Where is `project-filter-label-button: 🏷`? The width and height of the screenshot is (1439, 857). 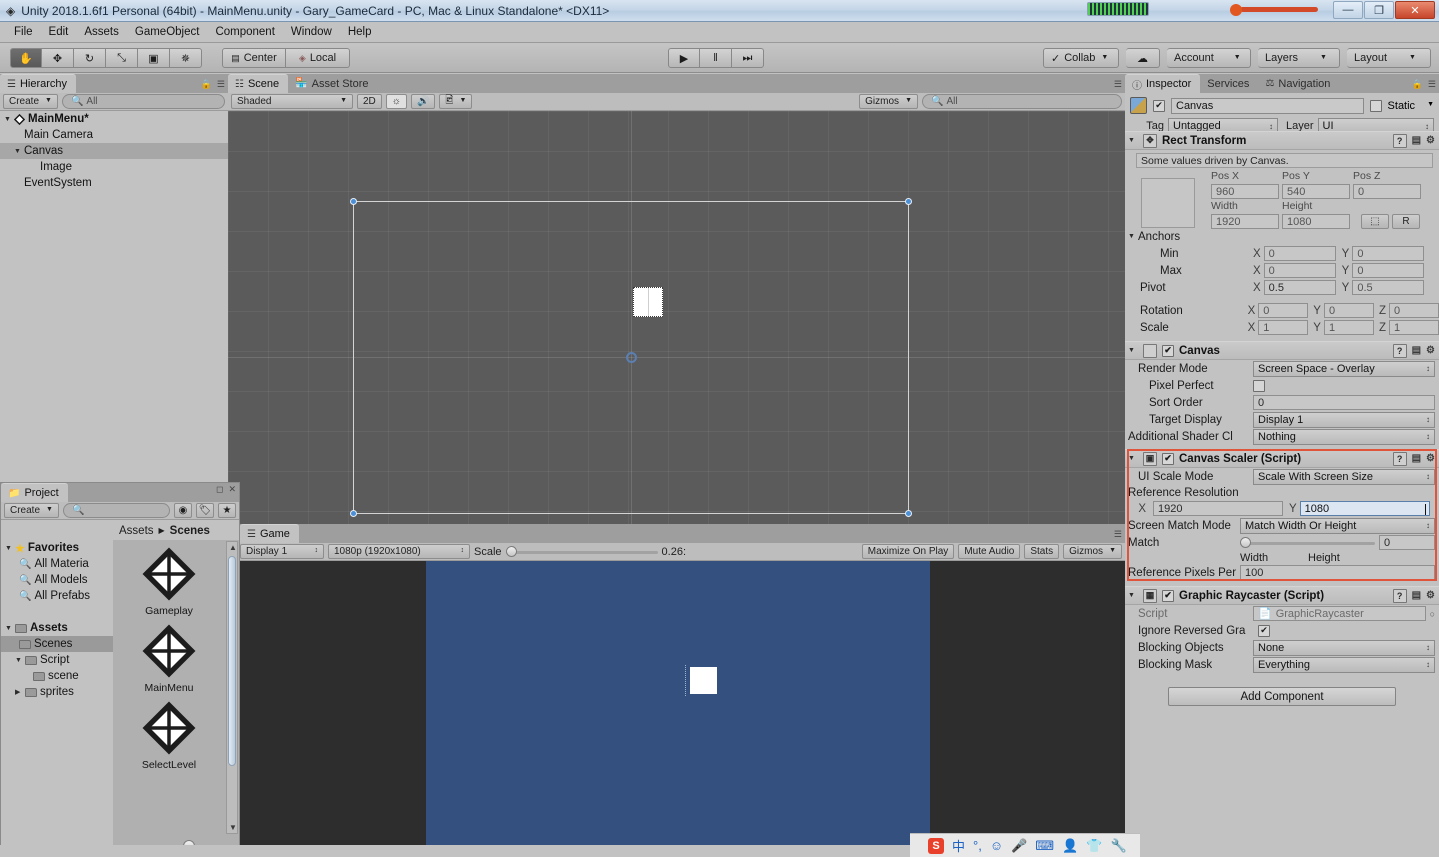
project-filter-label-button: 🏷 is located at coordinates (205, 510).